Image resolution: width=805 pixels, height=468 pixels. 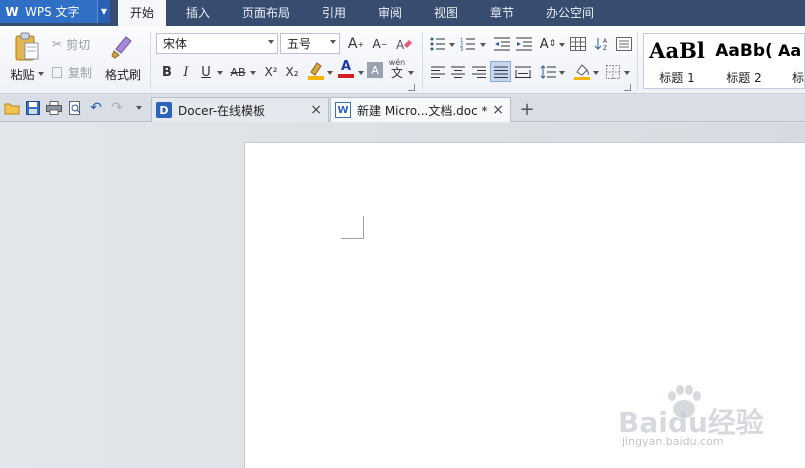 I want to click on subscript-button: X₂, so click(x=292, y=72).